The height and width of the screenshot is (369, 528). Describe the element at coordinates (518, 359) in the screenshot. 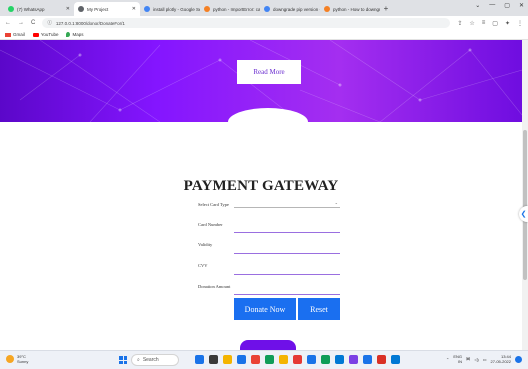

I see `notification-icon` at that location.